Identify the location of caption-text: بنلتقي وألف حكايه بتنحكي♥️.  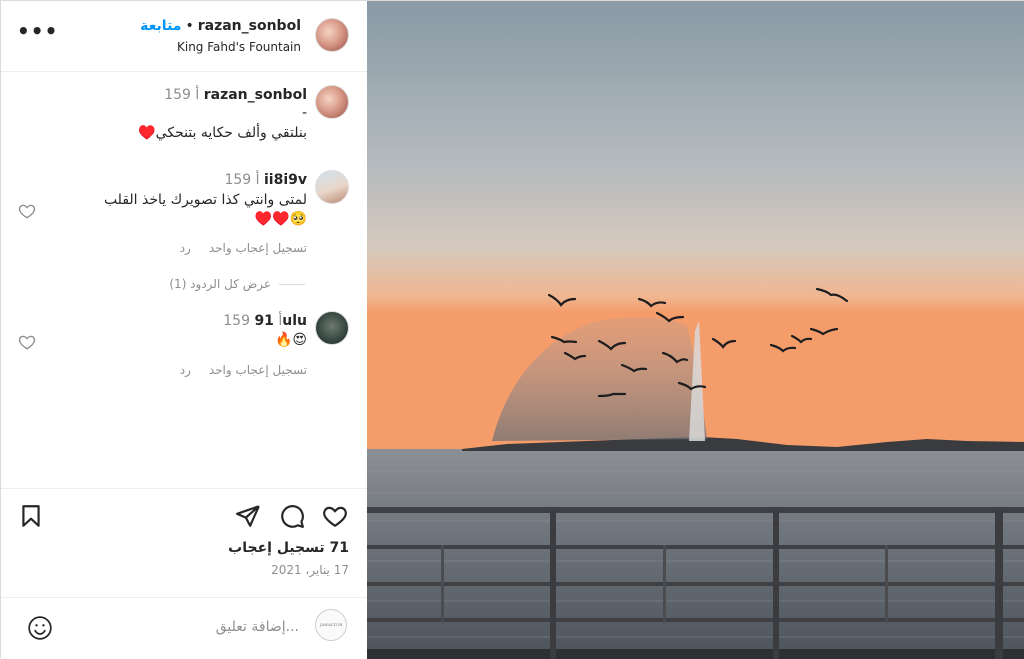
(222, 133).